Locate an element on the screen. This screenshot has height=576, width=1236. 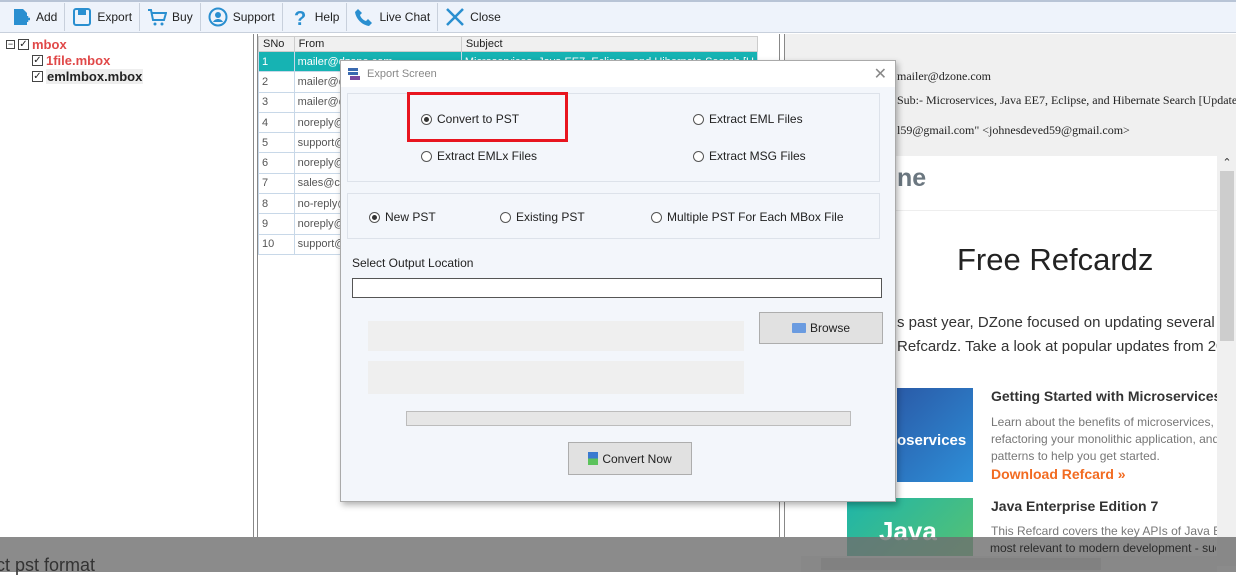
radio-existing-pst: Existing PST is located at coordinates (542, 217).